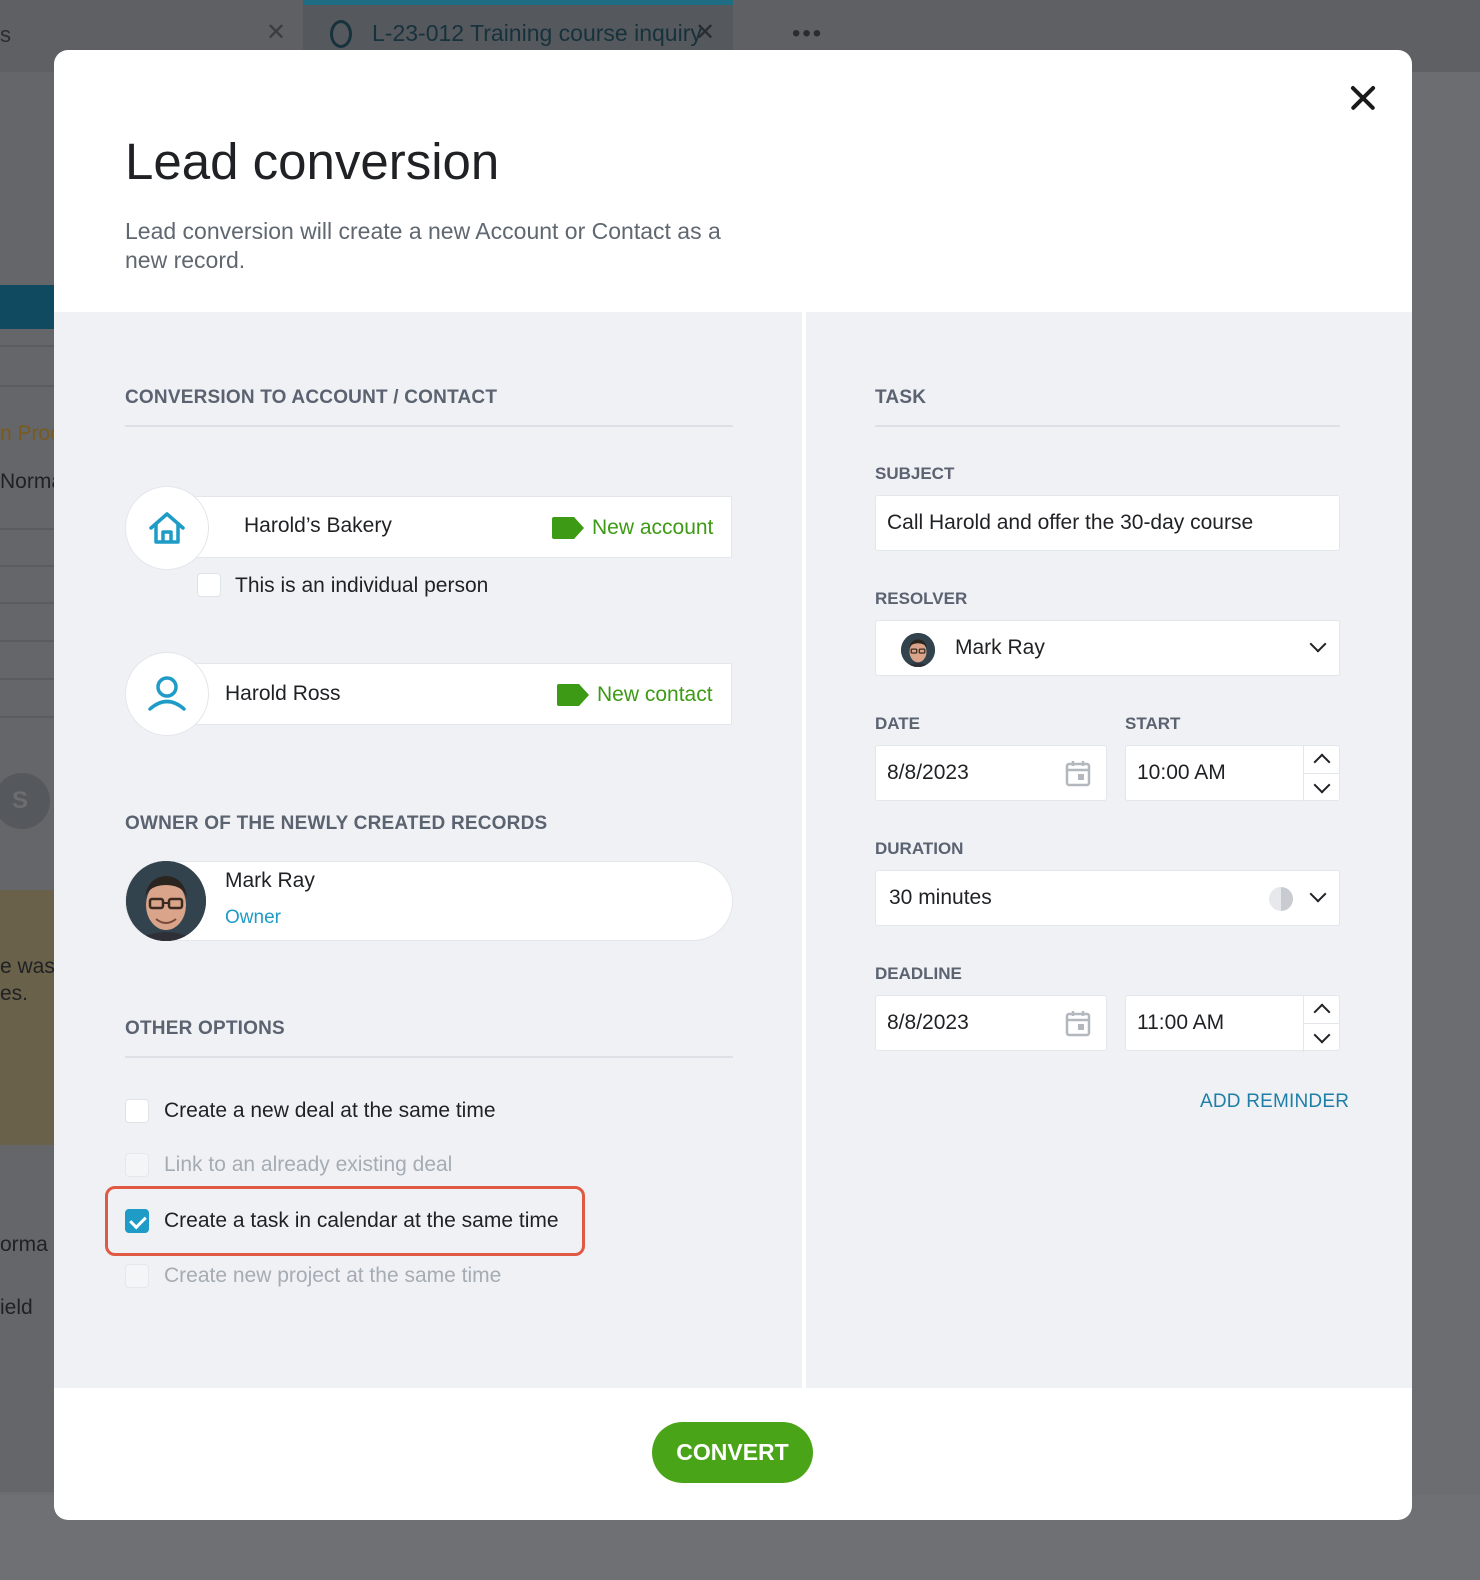  Describe the element at coordinates (1232, 1023) in the screenshot. I see `deadline-time-input: 11:00 AM` at that location.